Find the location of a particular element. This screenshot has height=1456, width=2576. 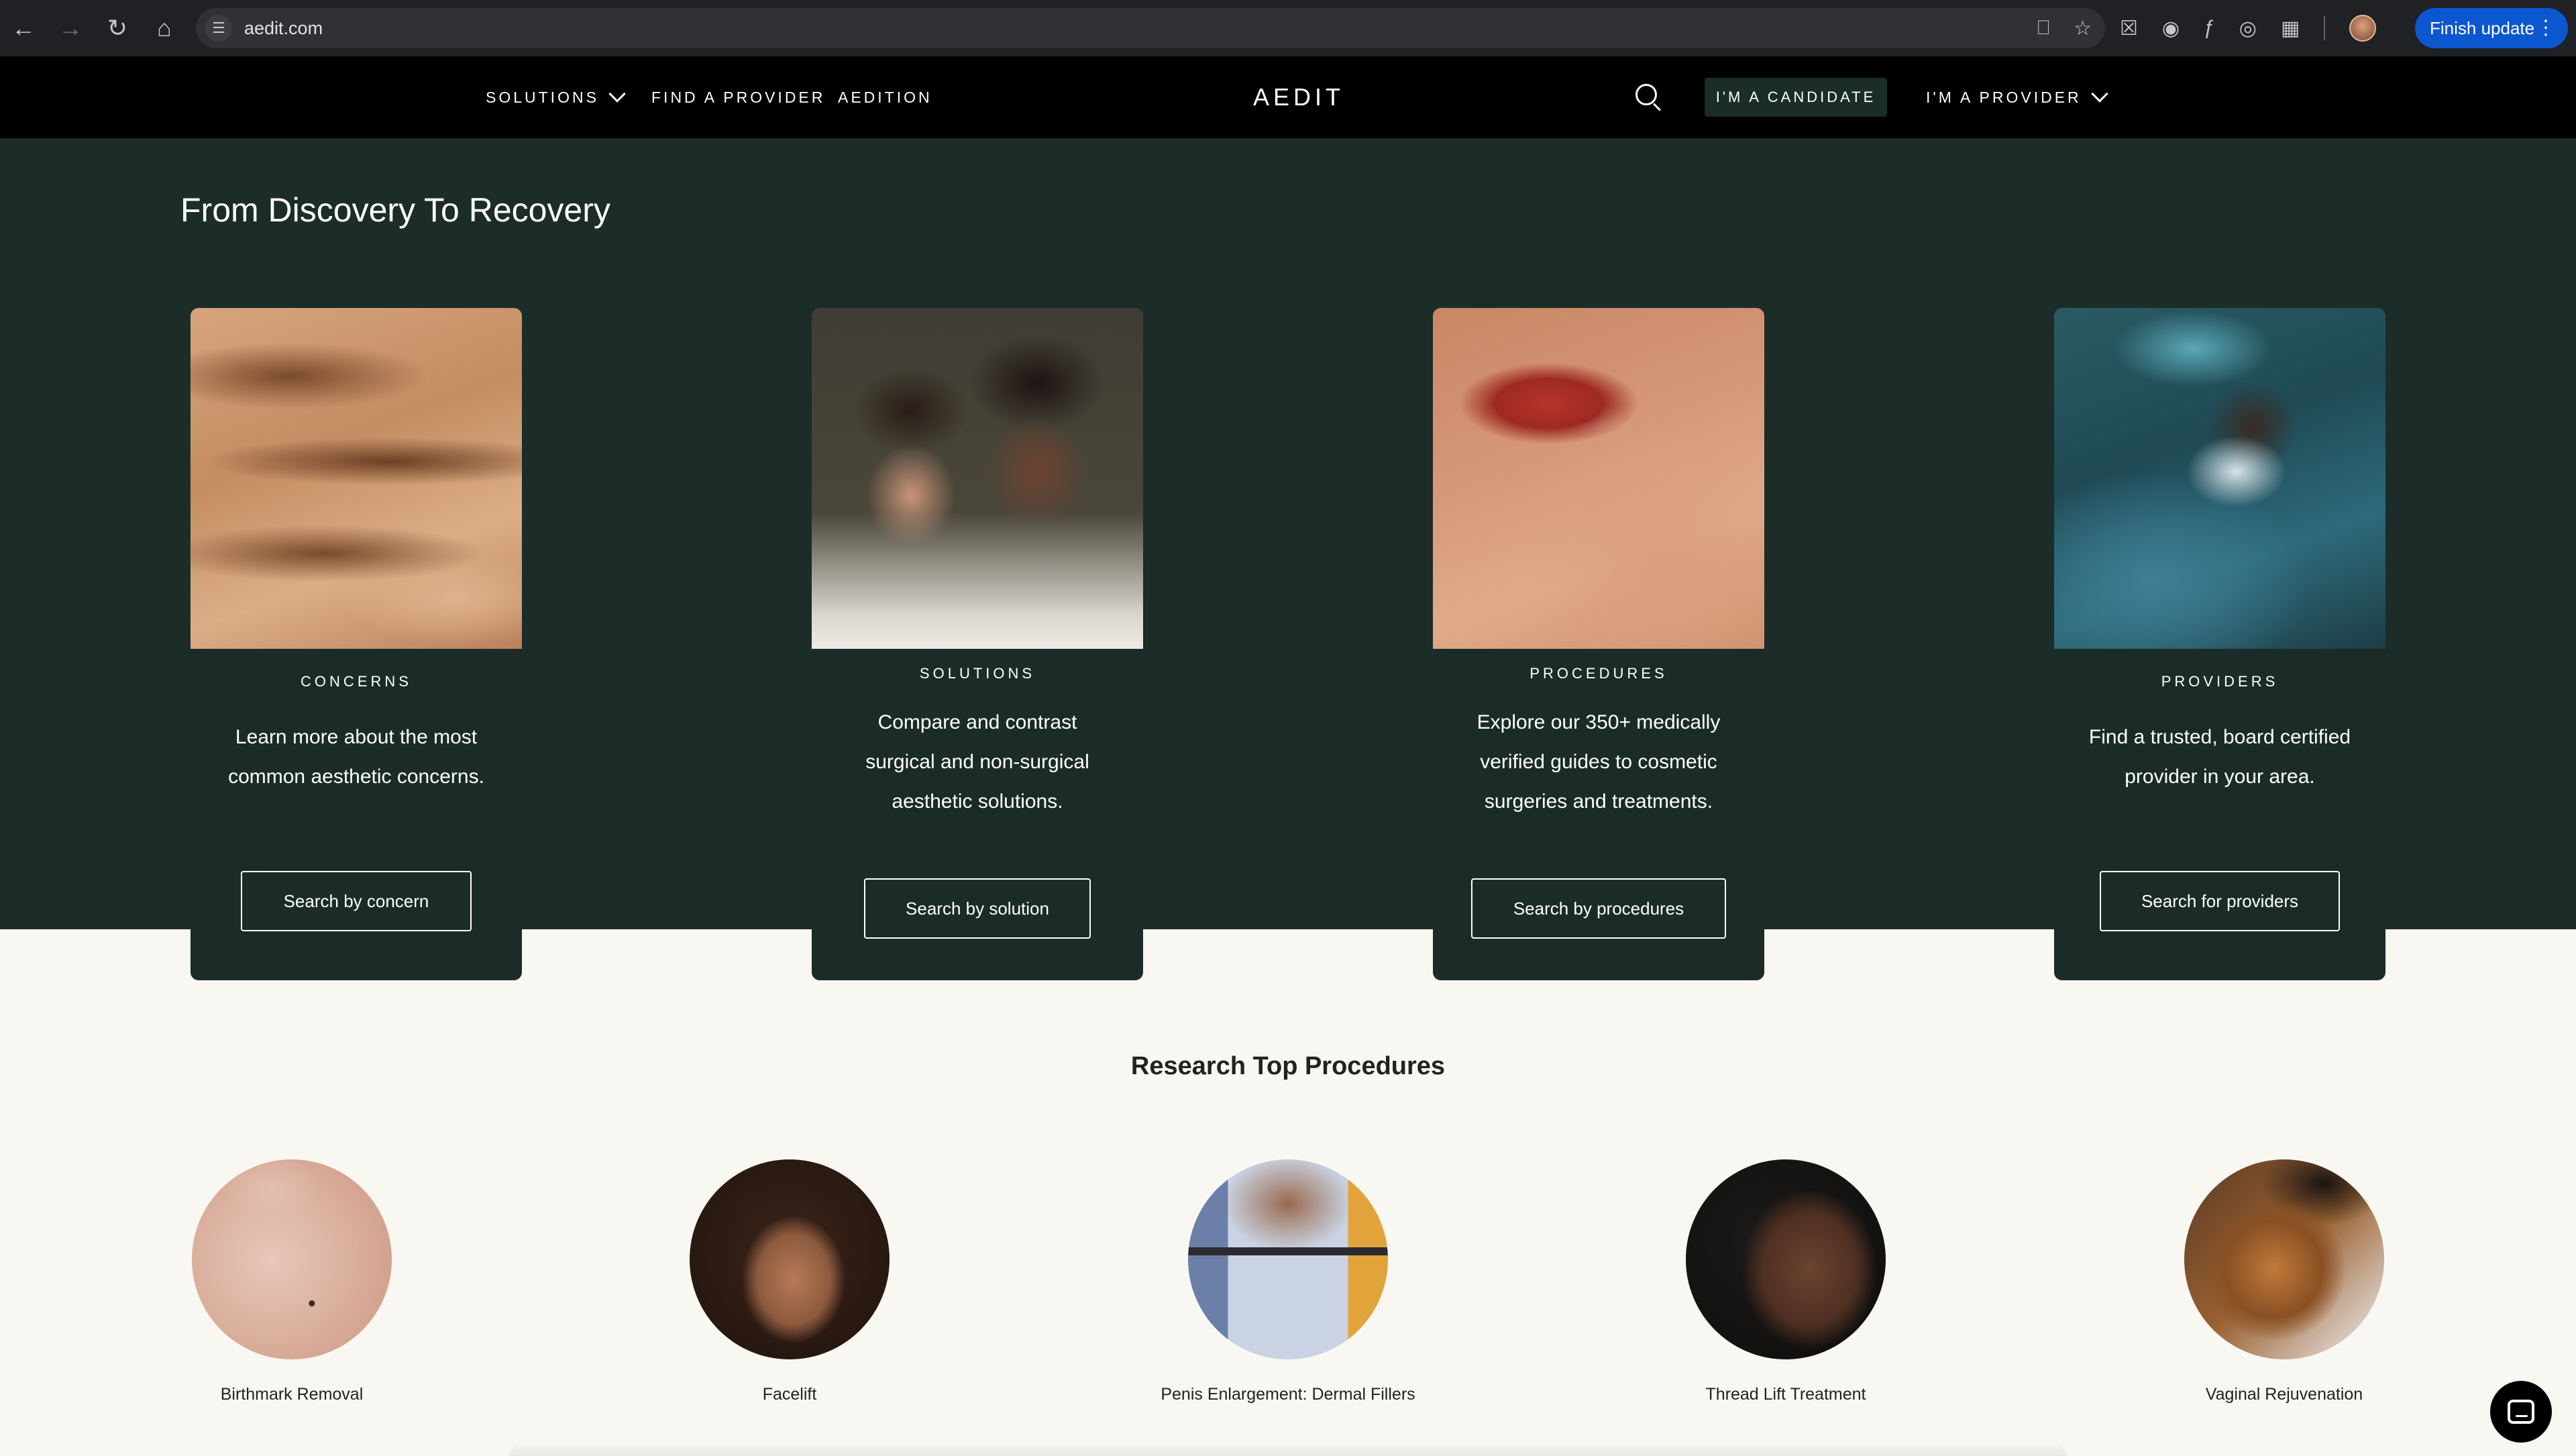

procedure-thread-lift-image is located at coordinates (1786, 1259).